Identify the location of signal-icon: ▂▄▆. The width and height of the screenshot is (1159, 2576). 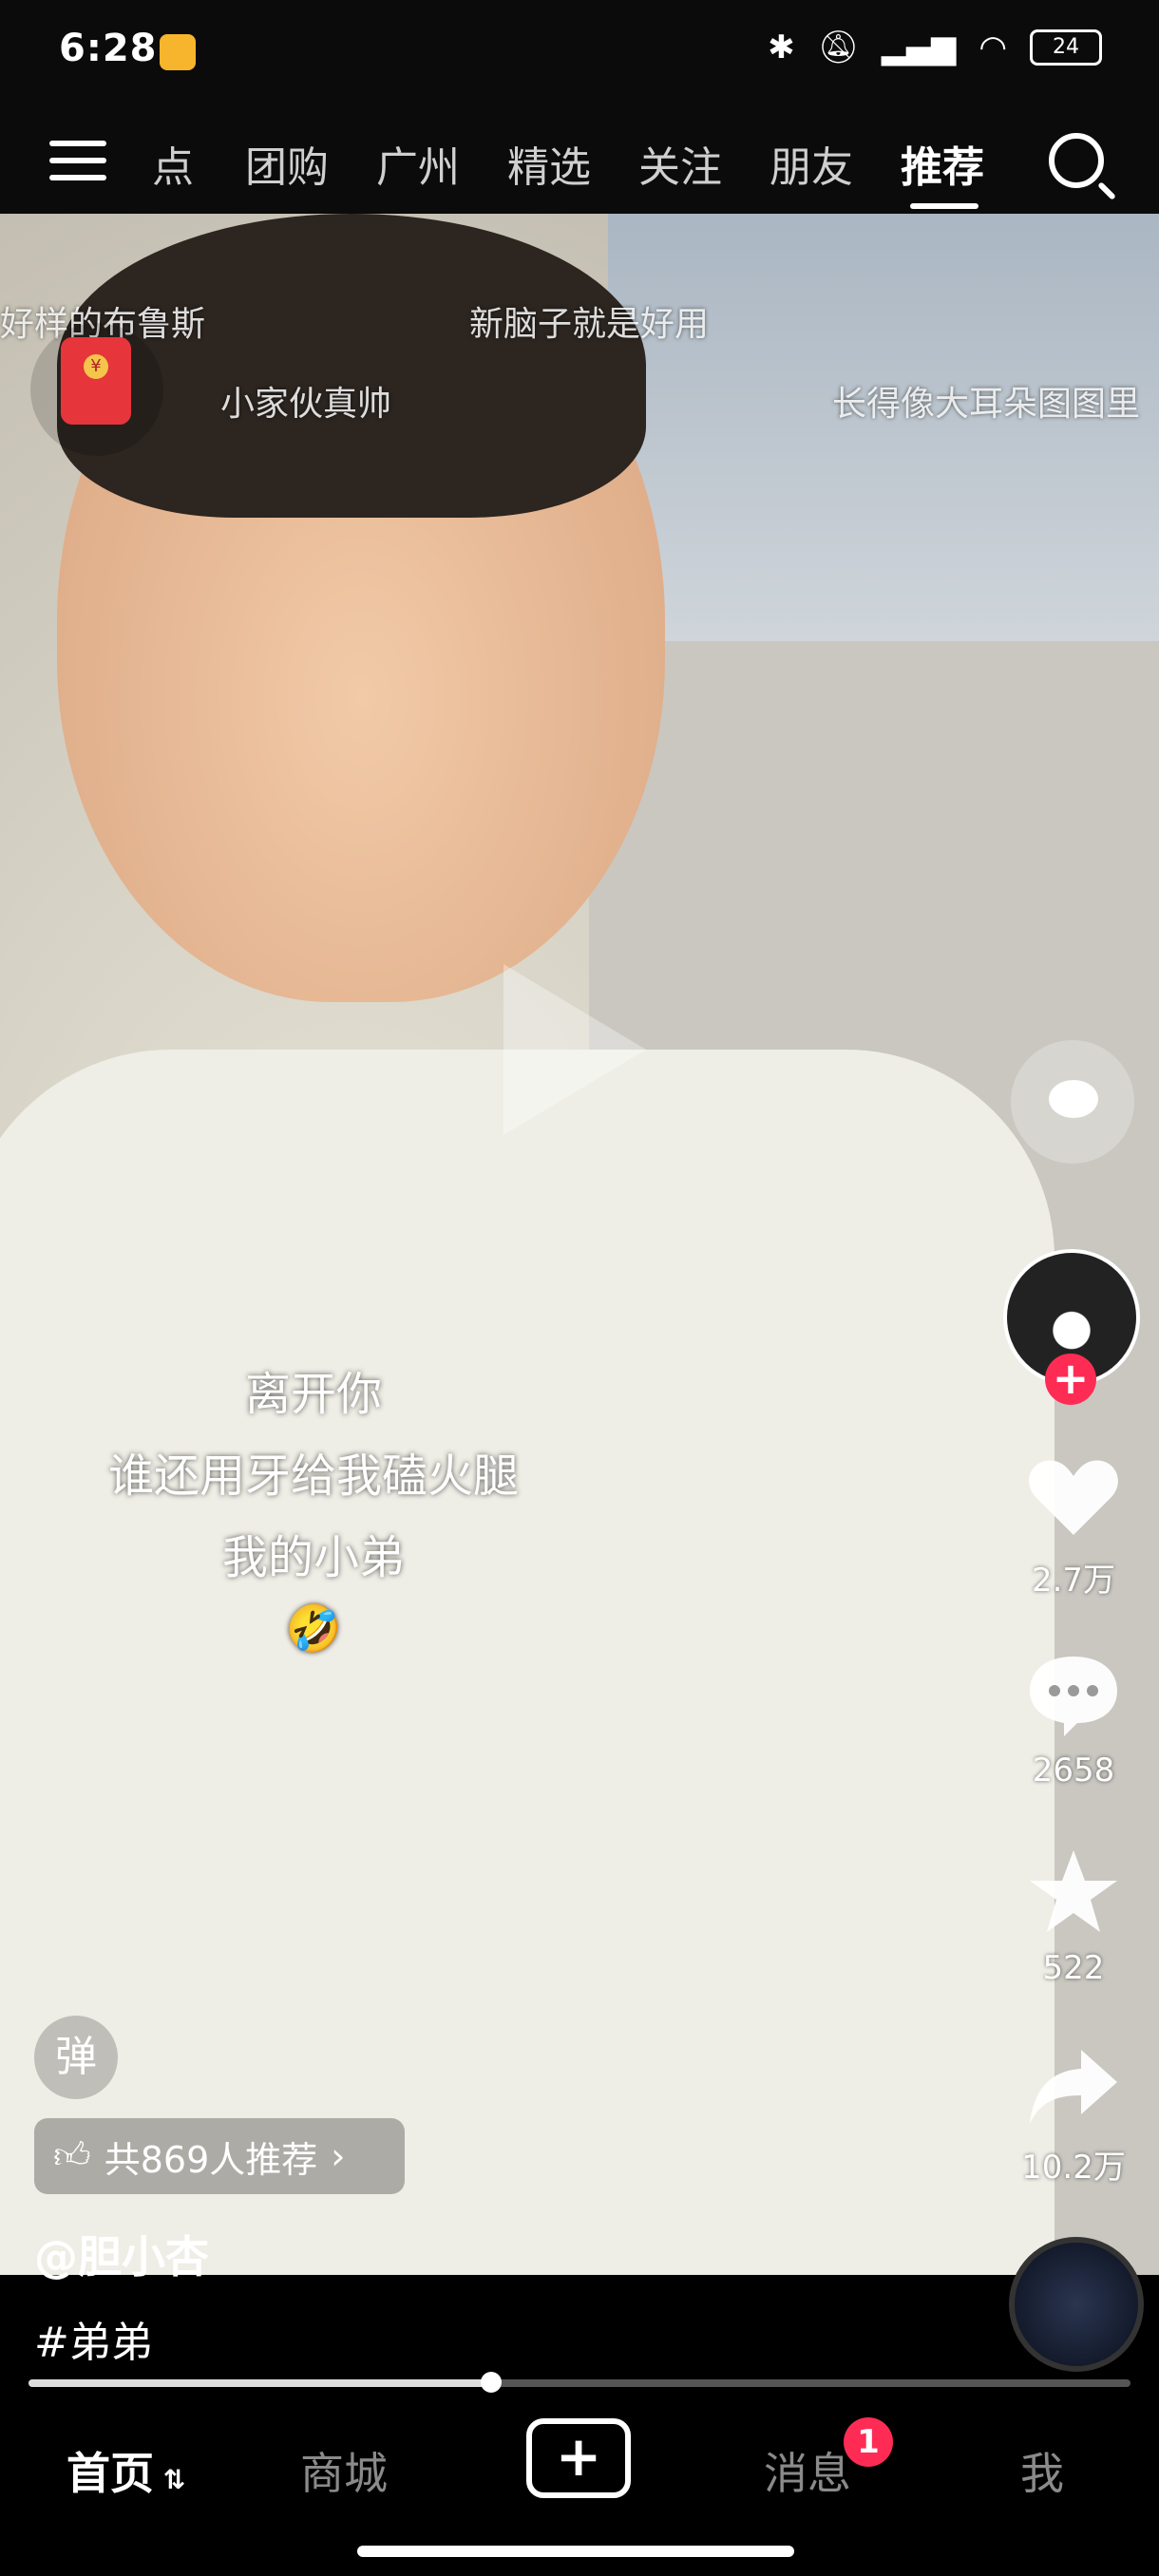
(919, 47).